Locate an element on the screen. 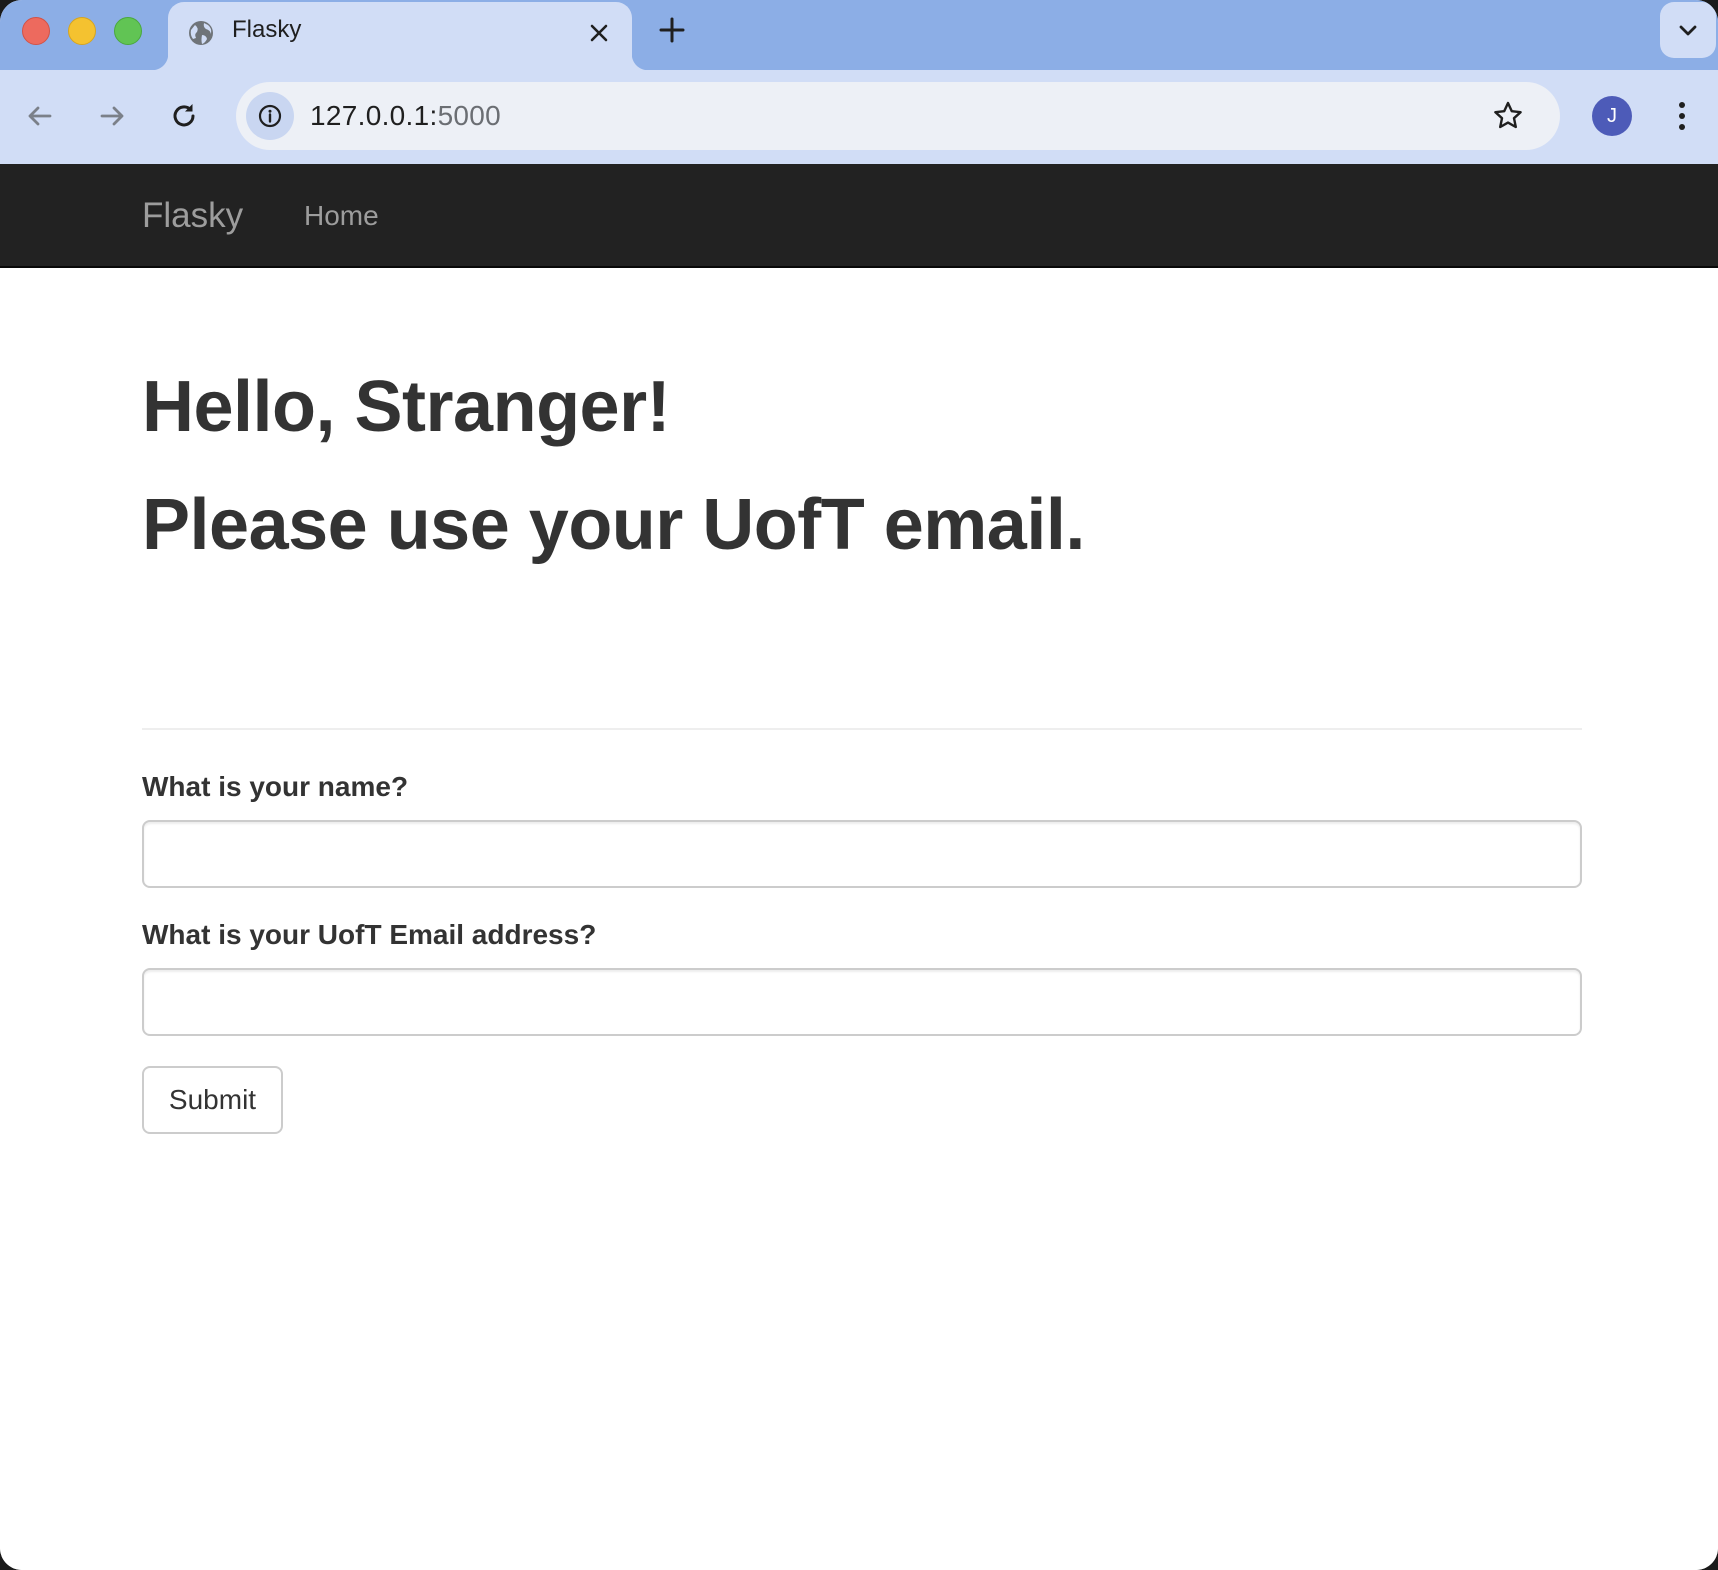 The image size is (1718, 1570). page-greeting: Hello, Stranger! is located at coordinates (406, 407).